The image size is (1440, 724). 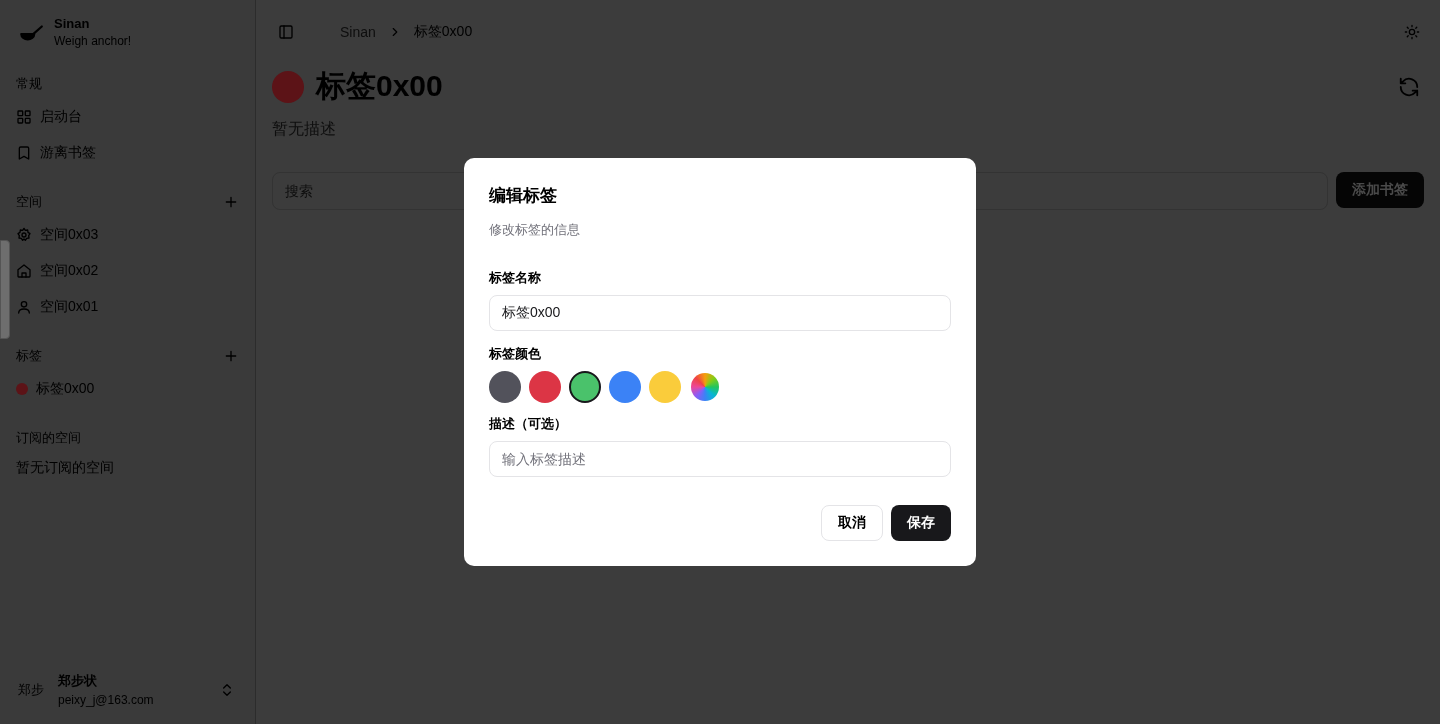 I want to click on field-label: 标签颜色, so click(x=515, y=354).